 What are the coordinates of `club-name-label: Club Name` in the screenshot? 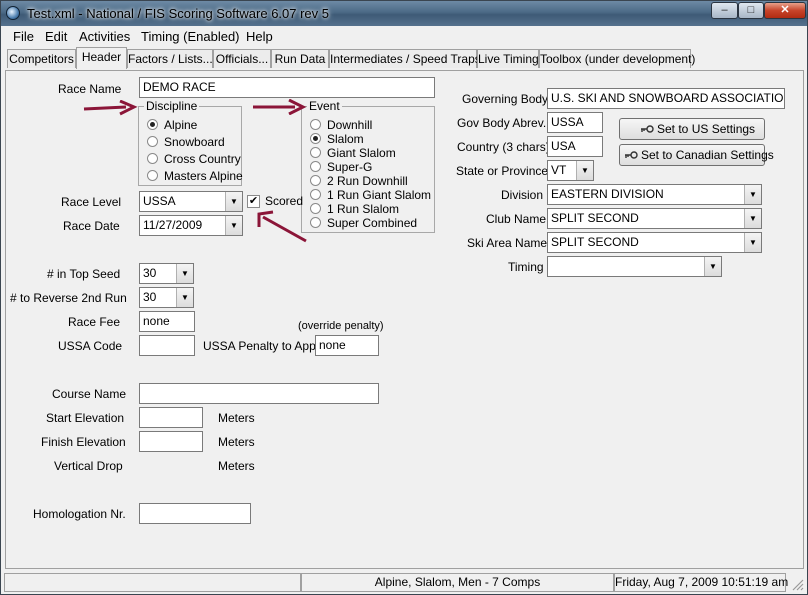 It's located at (516, 219).